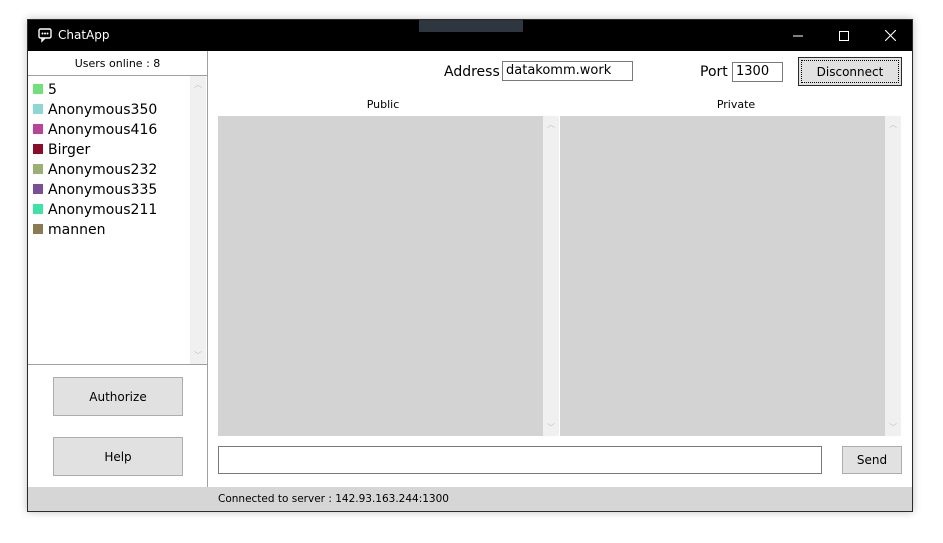  What do you see at coordinates (472, 72) in the screenshot?
I see `address-label: Address` at bounding box center [472, 72].